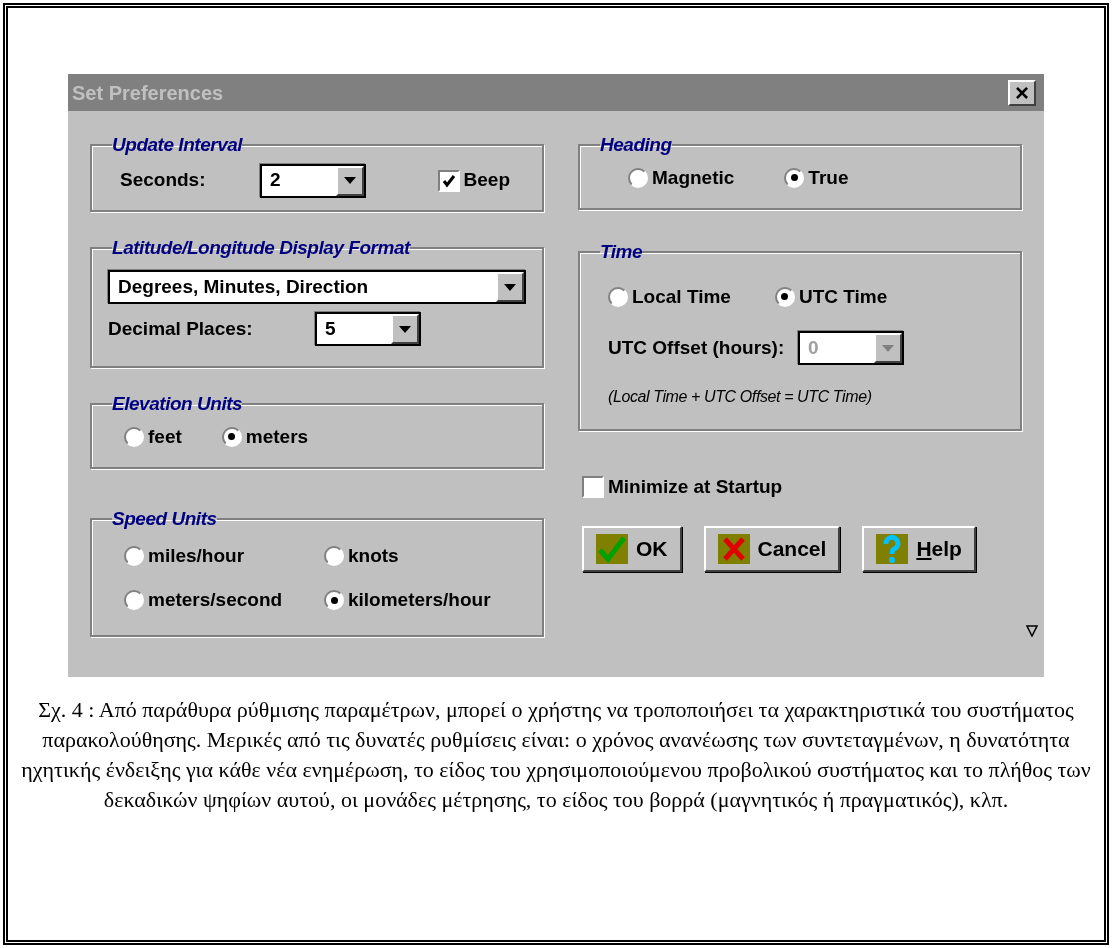  I want to click on dropdown-value: Degrees, Minutes, Direction, so click(243, 286).